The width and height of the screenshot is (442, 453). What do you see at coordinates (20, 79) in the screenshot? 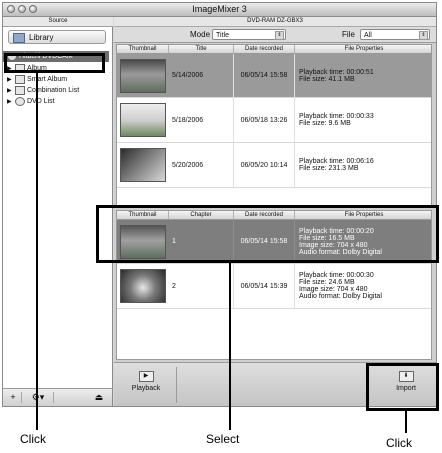
I see `smart-album-icon` at bounding box center [20, 79].